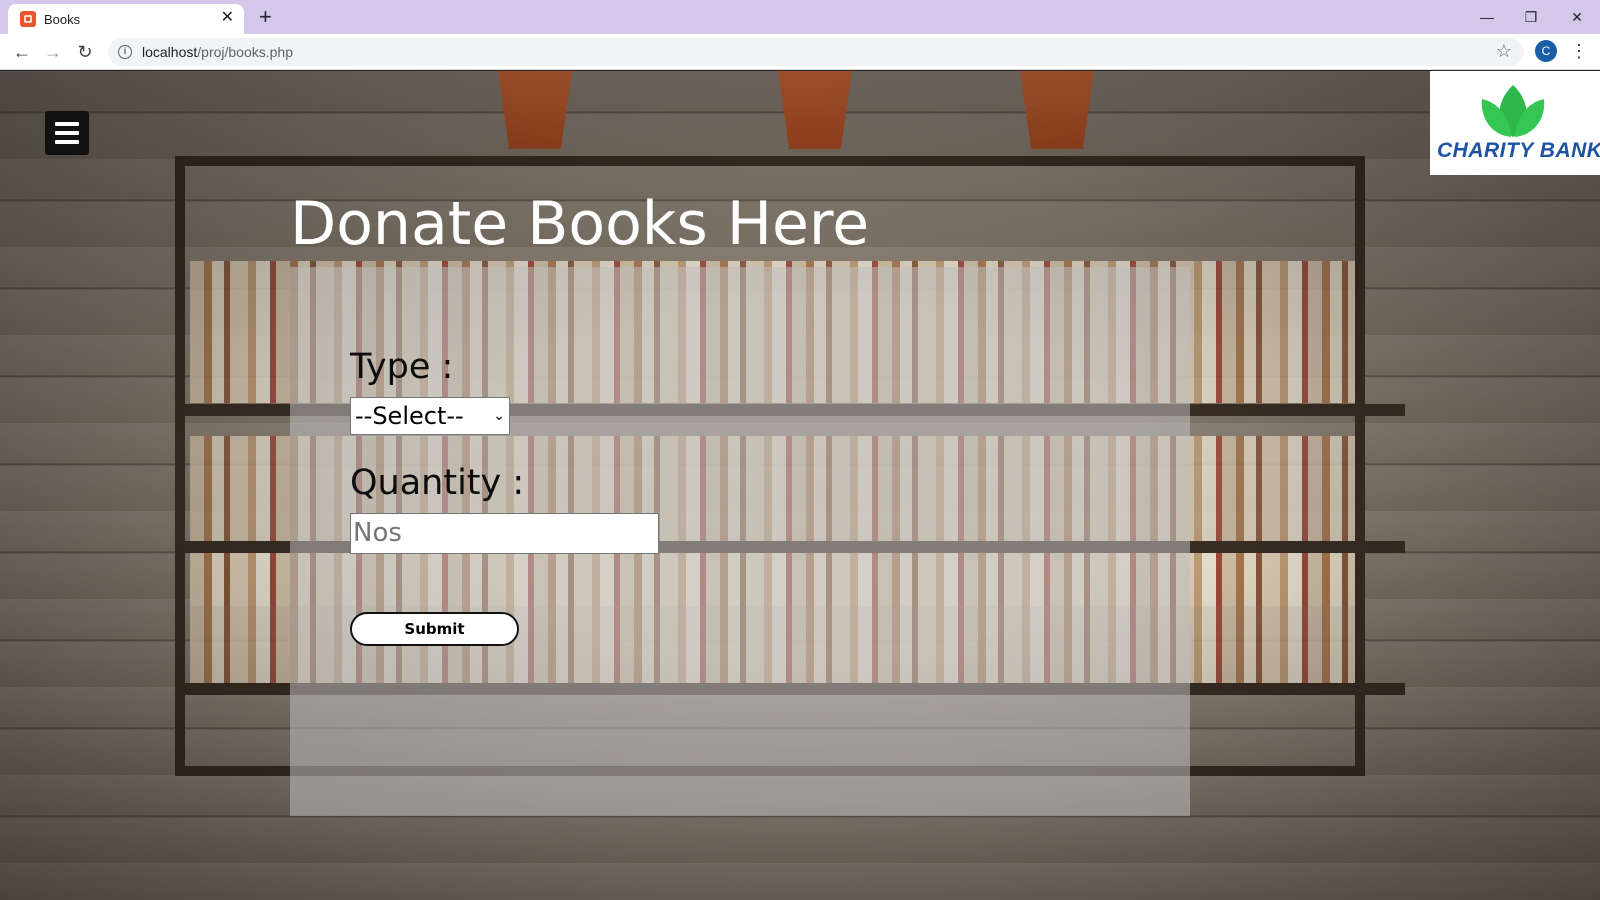 This screenshot has width=1600, height=900. What do you see at coordinates (1577, 17) in the screenshot?
I see `close-window-button: ✕` at bounding box center [1577, 17].